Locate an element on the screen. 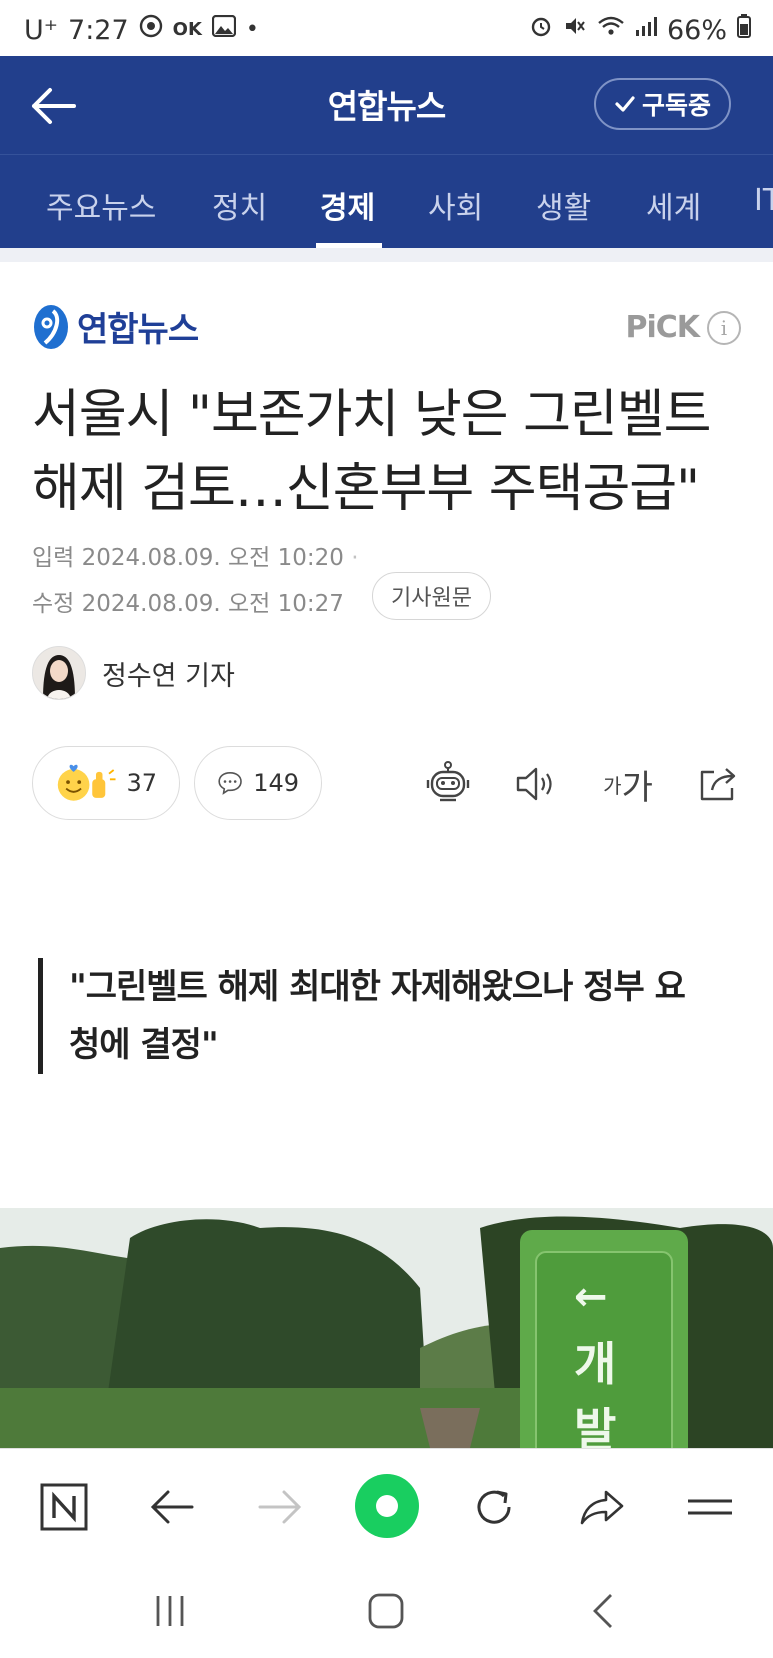 Image resolution: width=773 pixels, height=1658 pixels. chevron-left-icon is located at coordinates (602, 1611).